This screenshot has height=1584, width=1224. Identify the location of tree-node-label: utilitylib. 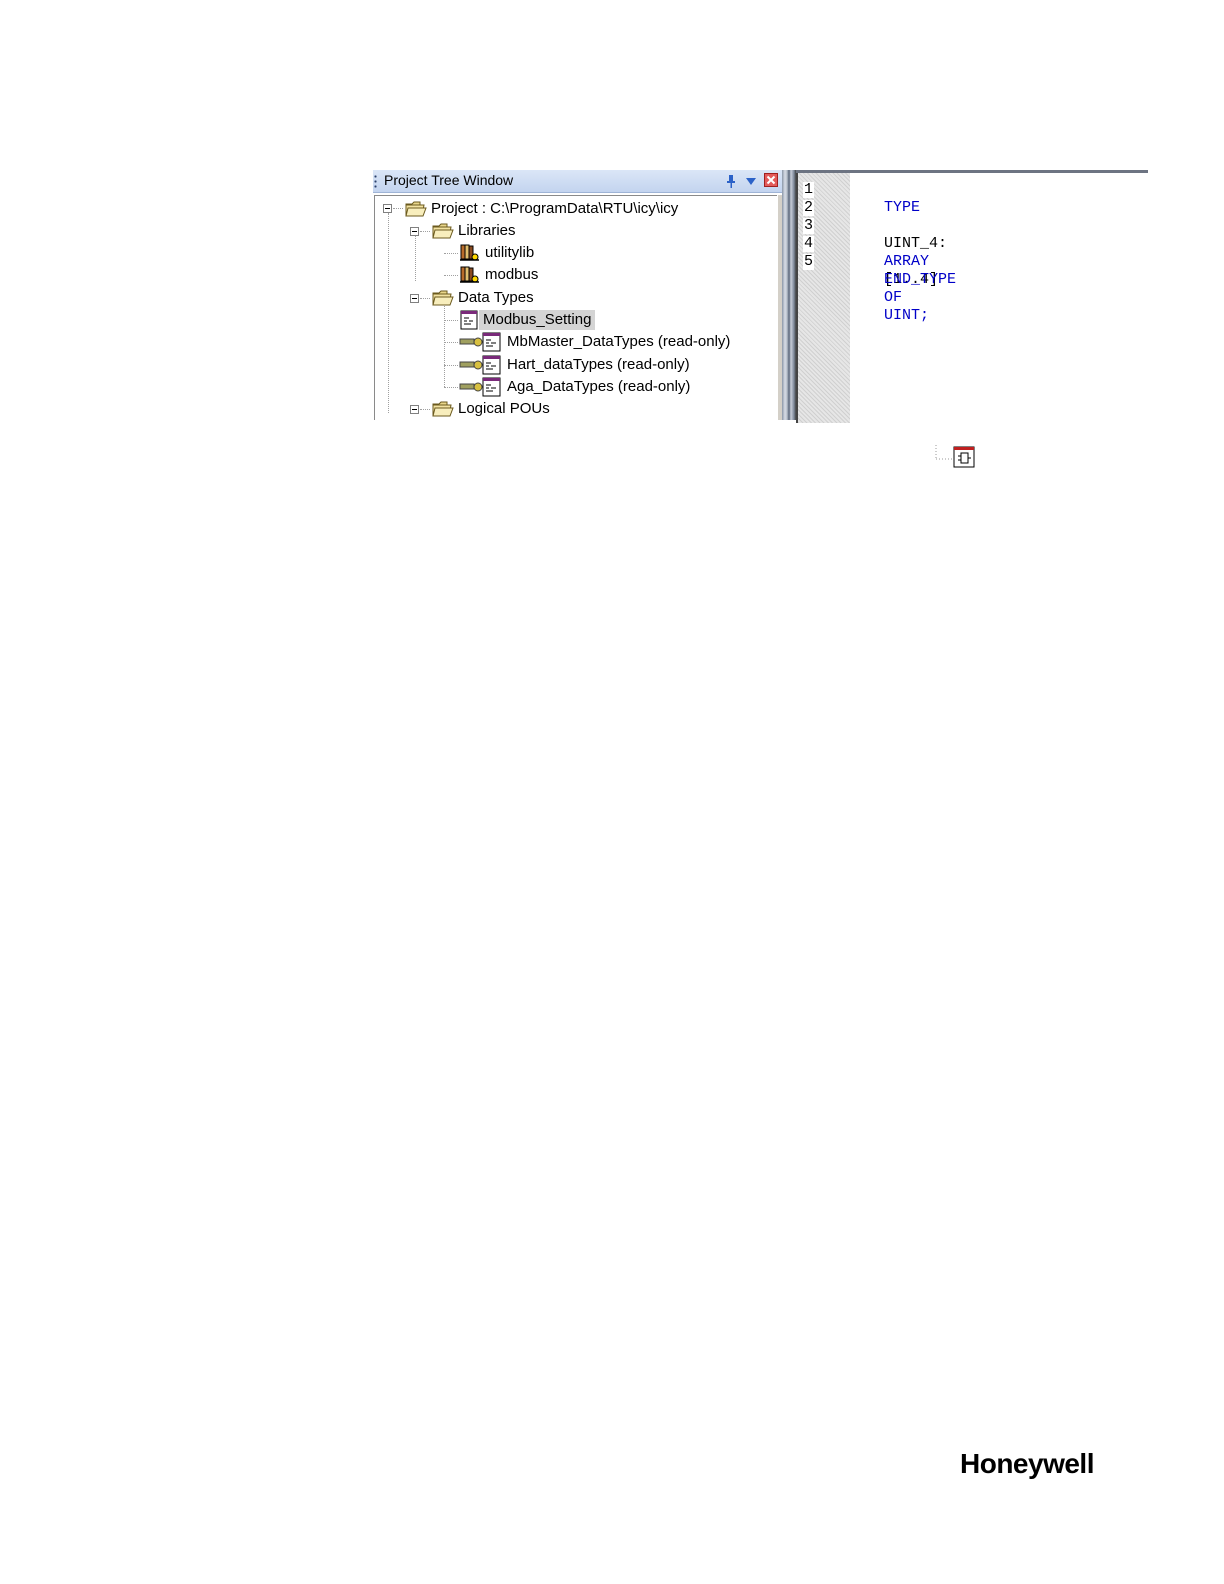
(510, 252).